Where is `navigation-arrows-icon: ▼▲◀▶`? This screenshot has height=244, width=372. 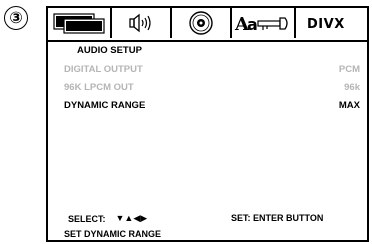
navigation-arrows-icon: ▼▲◀▶ is located at coordinates (131, 218).